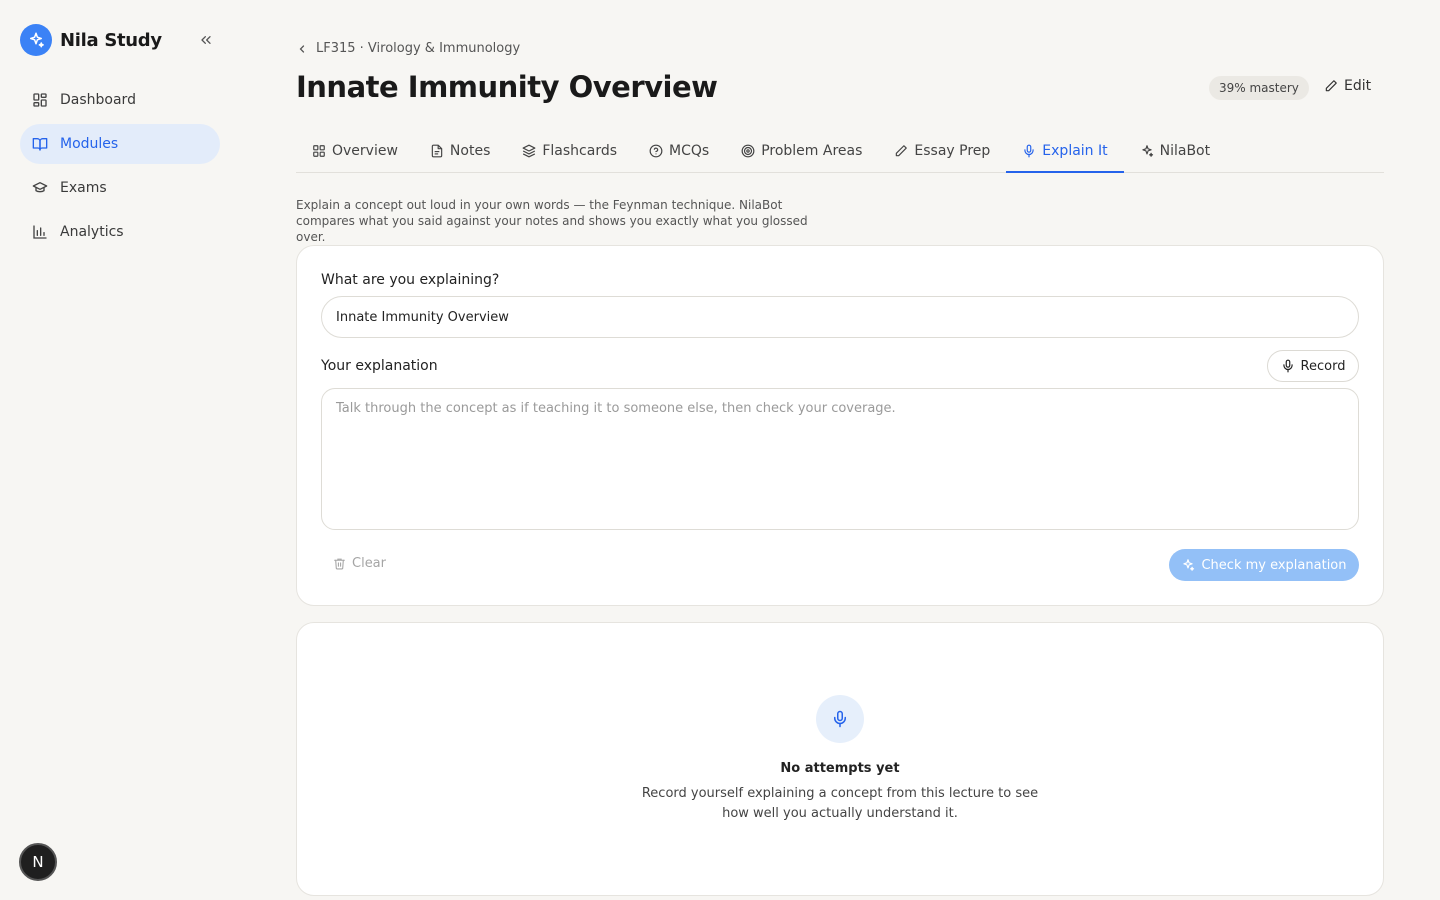 The height and width of the screenshot is (900, 1440). Describe the element at coordinates (437, 151) in the screenshot. I see `file-text-icon` at that location.